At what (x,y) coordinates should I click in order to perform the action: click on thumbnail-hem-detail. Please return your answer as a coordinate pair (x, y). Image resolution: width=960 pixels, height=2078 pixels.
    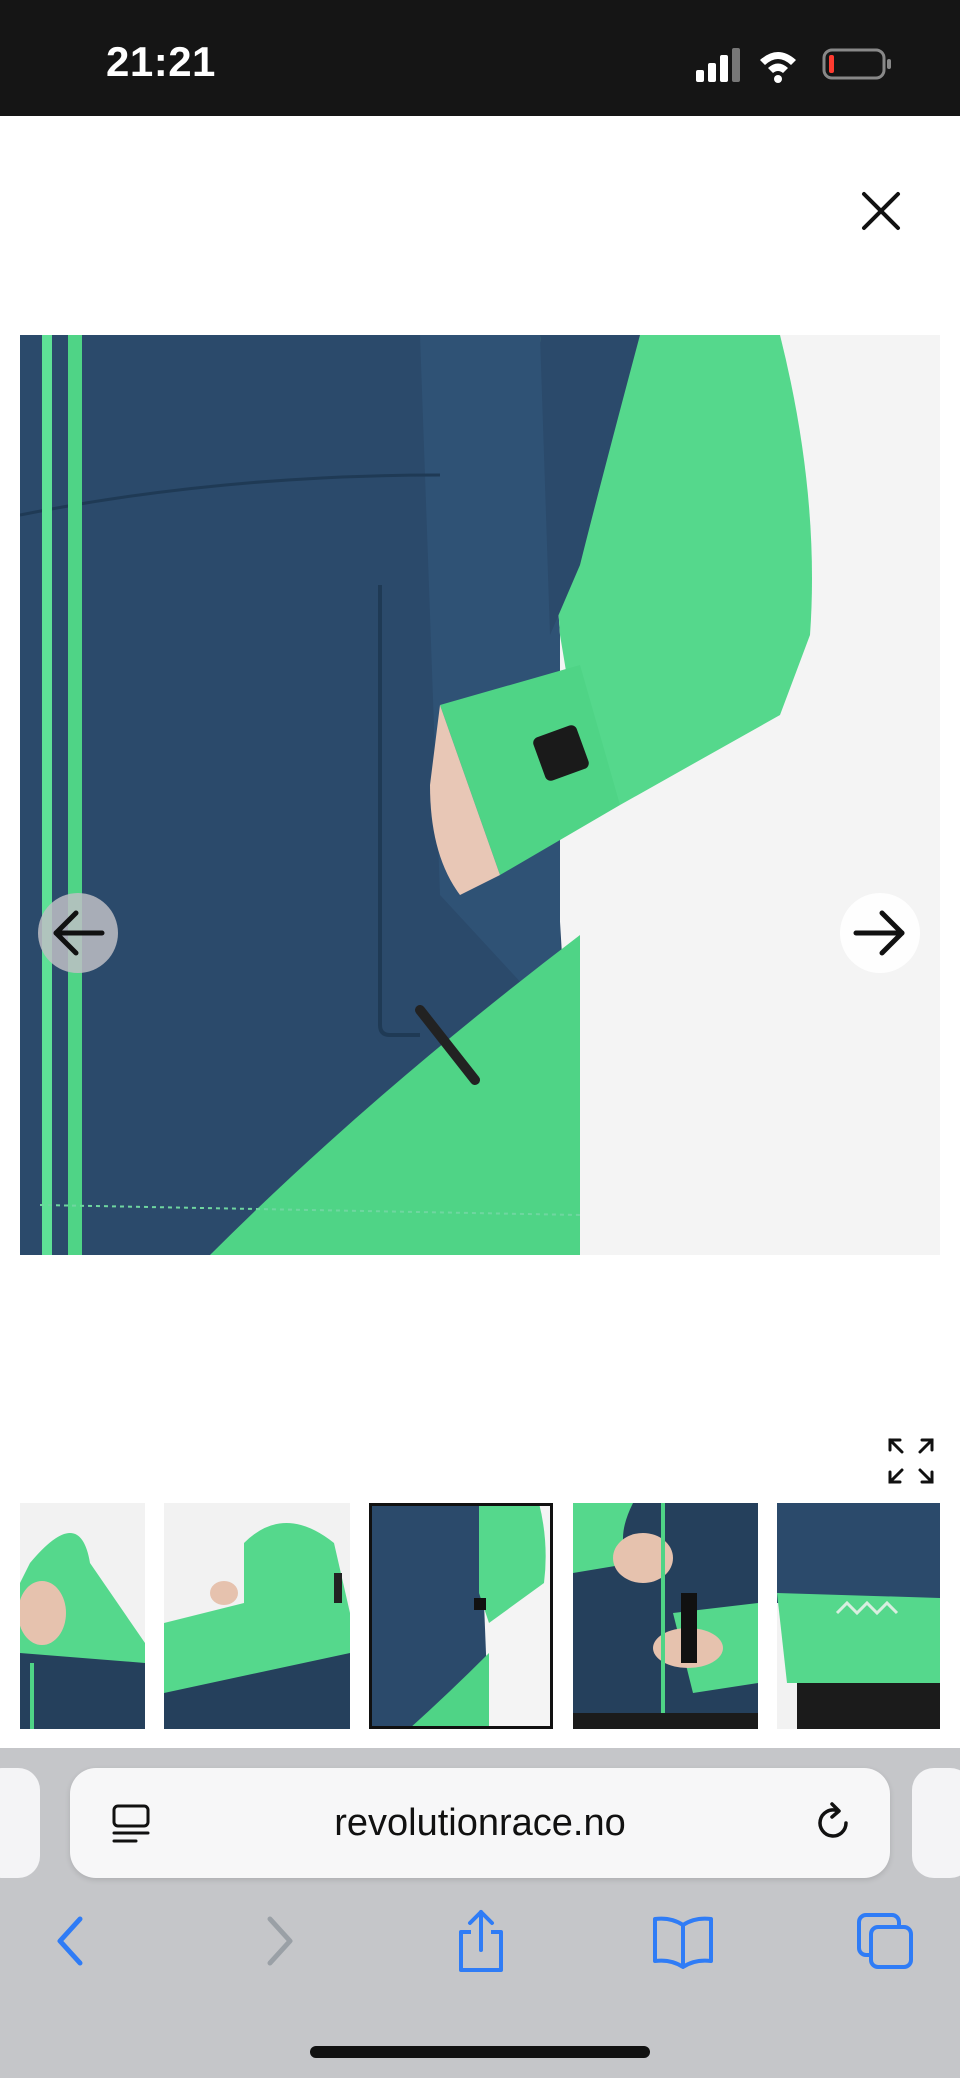
    Looking at the image, I should click on (858, 1616).